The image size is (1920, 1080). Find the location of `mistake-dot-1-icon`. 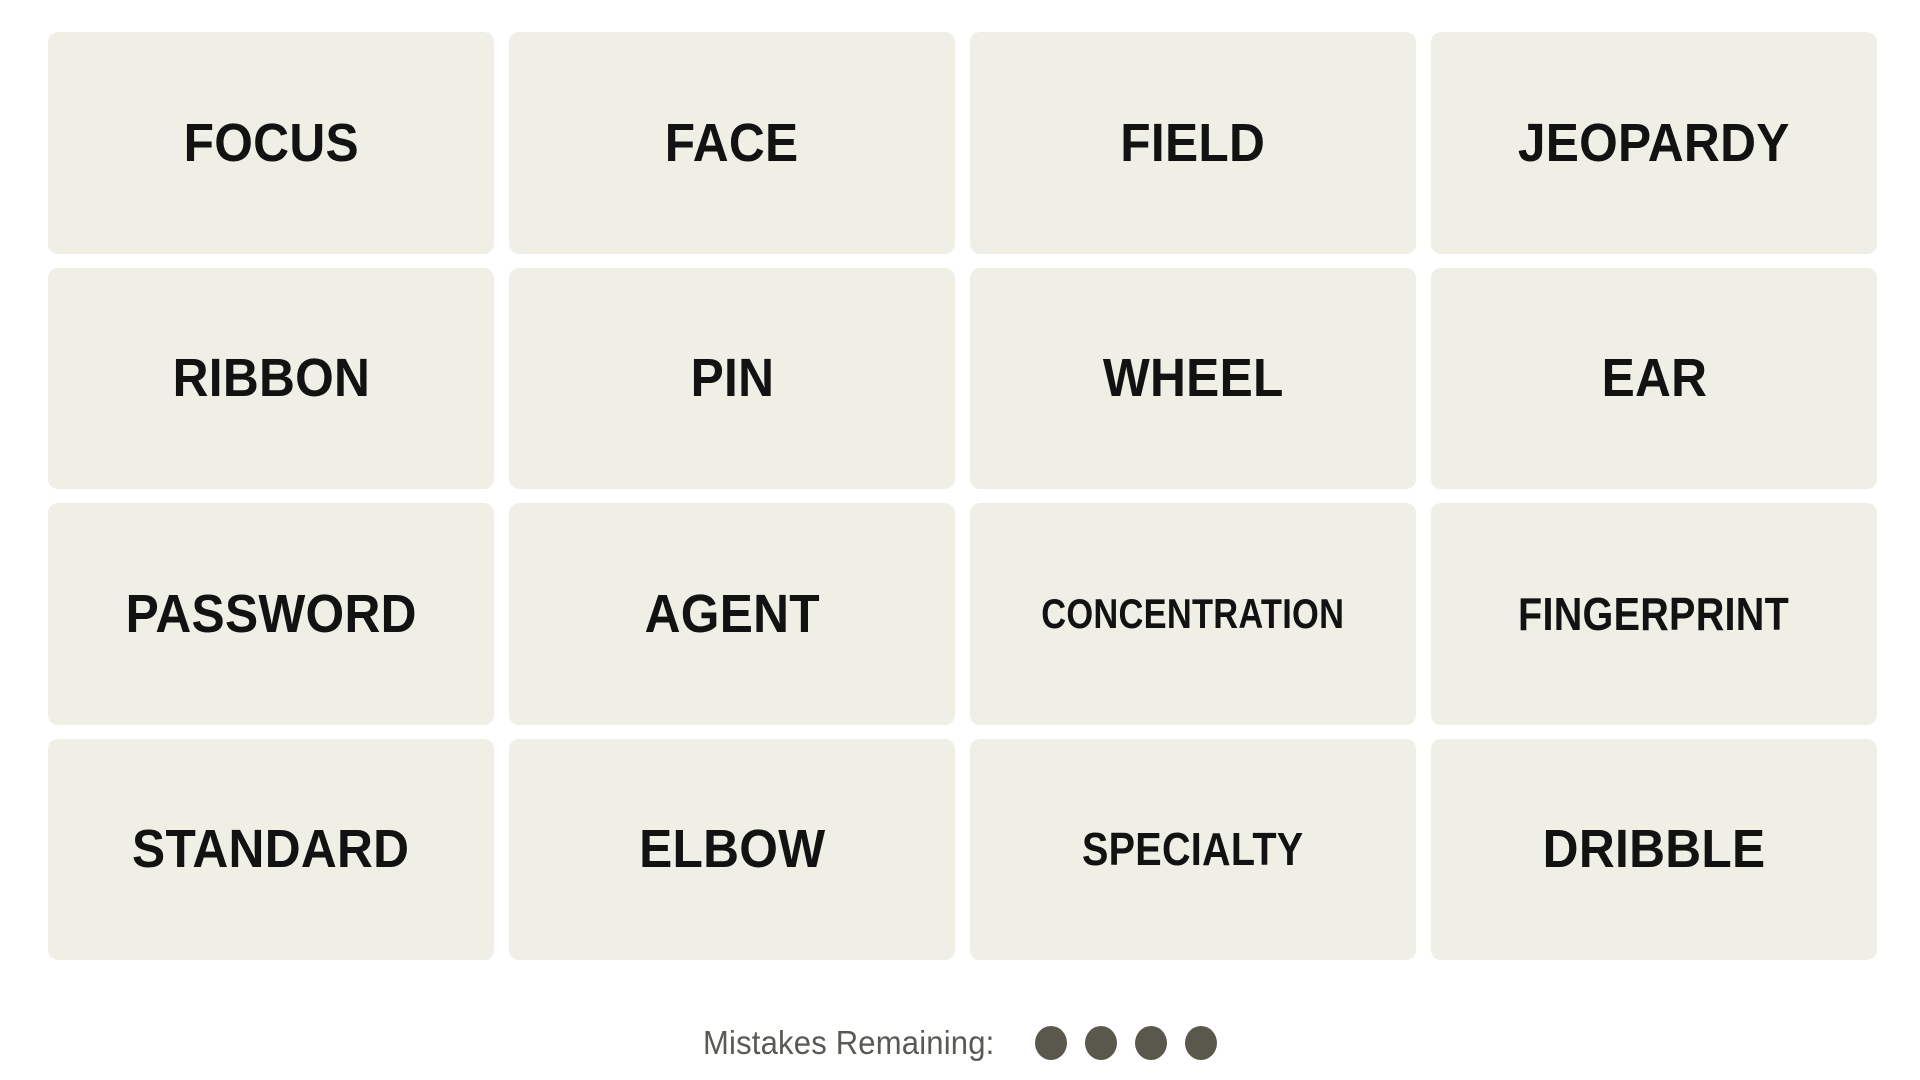

mistake-dot-1-icon is located at coordinates (1051, 1043).